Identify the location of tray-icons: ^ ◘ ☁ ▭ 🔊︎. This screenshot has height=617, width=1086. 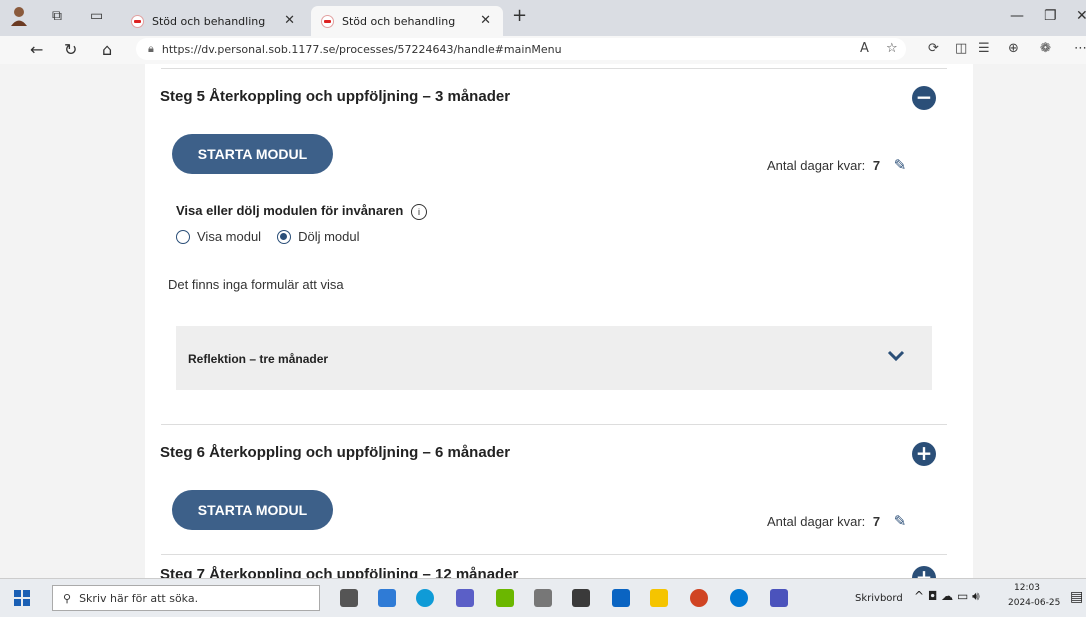
(947, 596).